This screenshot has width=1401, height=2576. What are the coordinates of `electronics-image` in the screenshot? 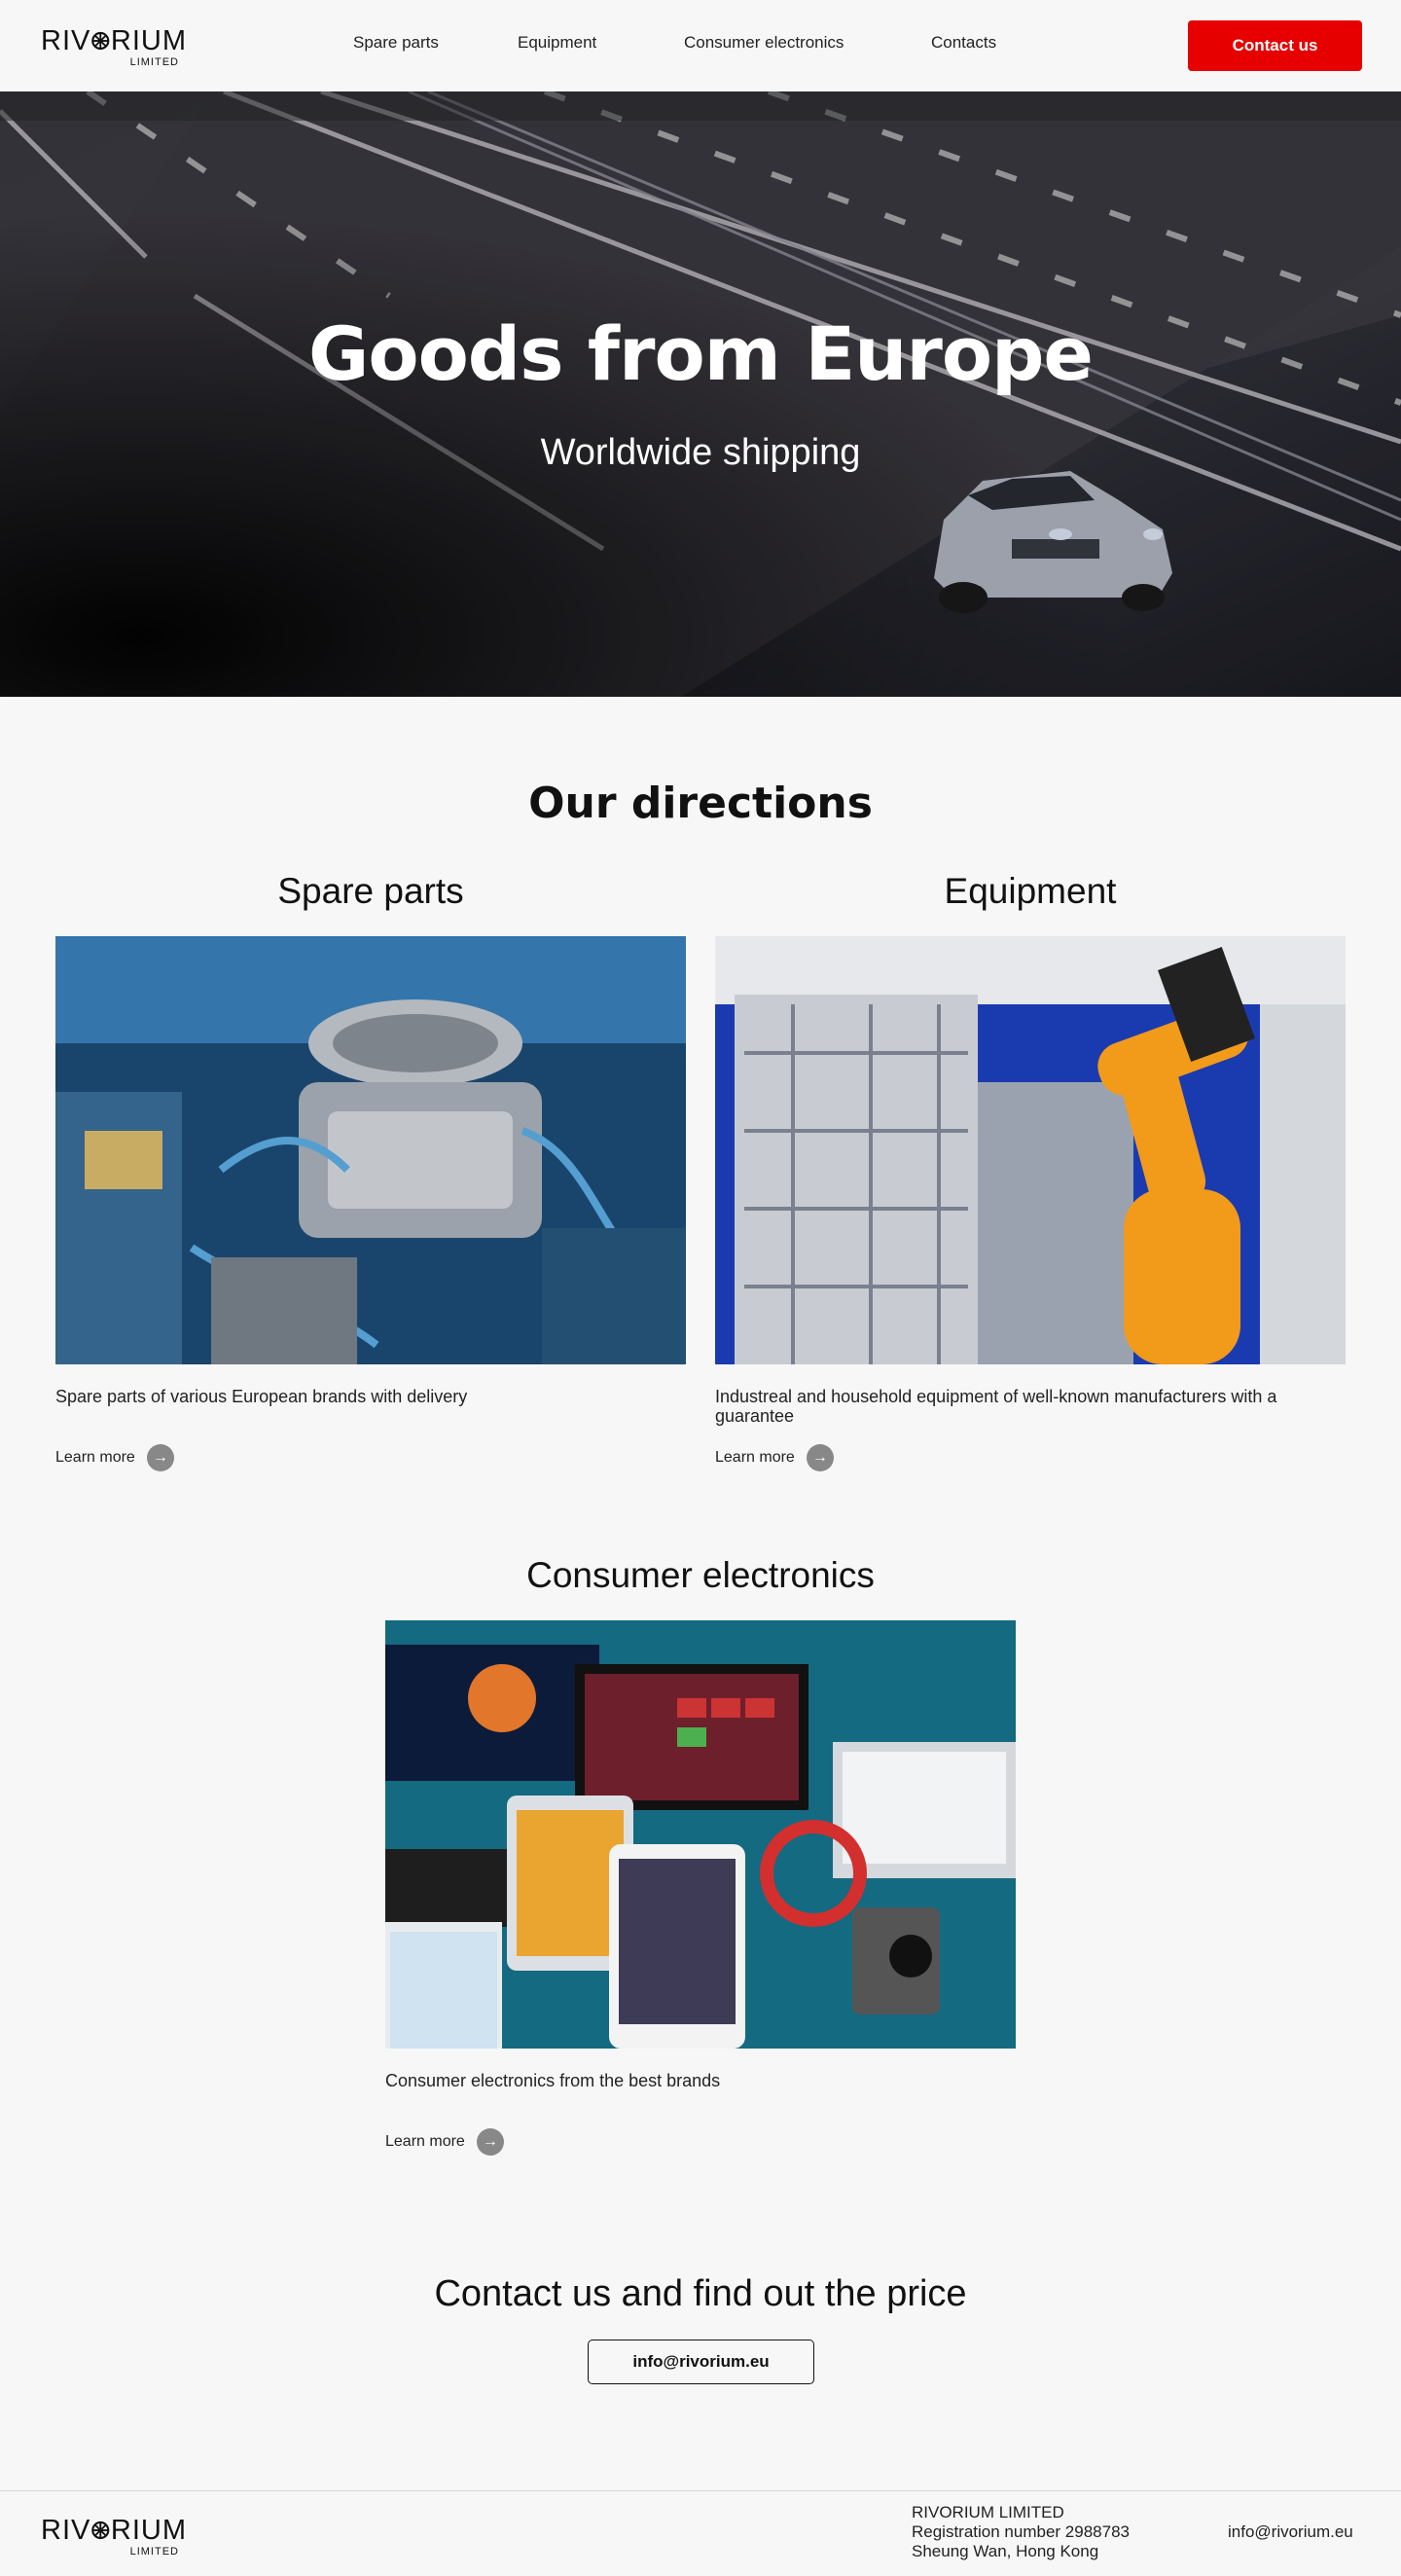 It's located at (700, 1834).